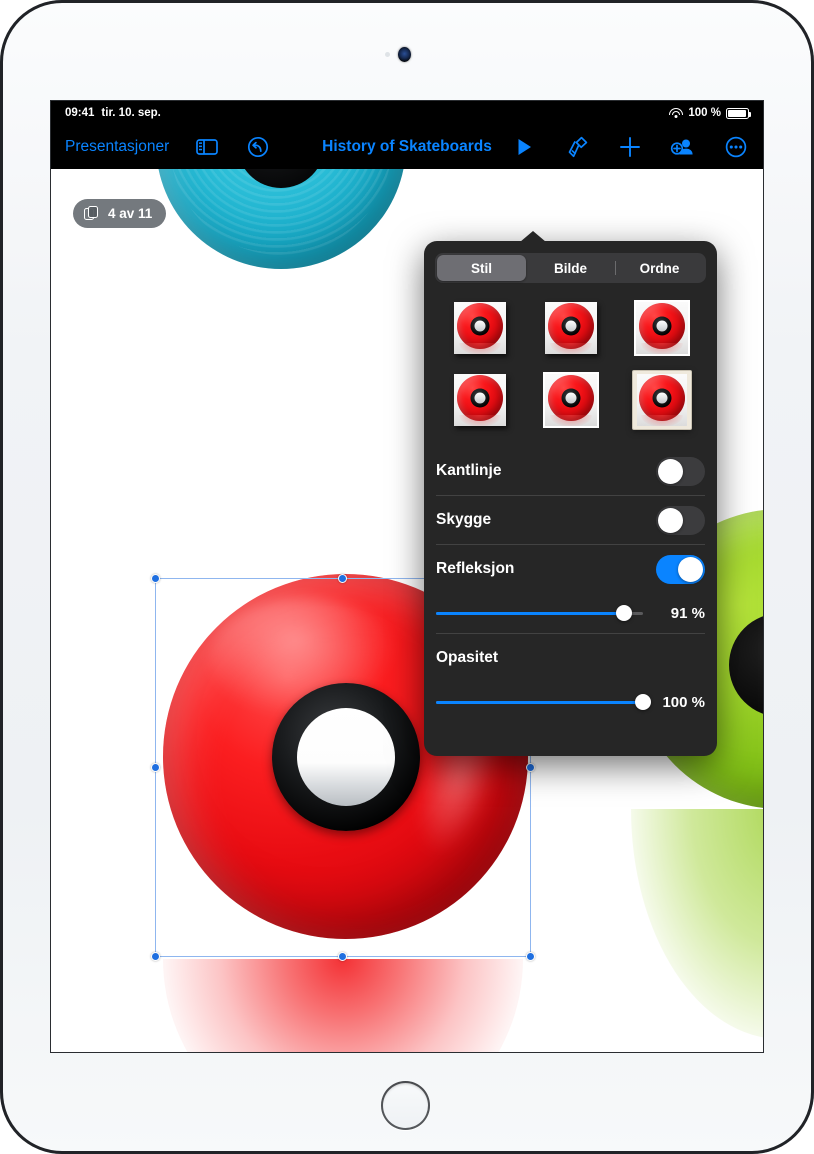 This screenshot has height=1154, width=814. What do you see at coordinates (687, 613) in the screenshot?
I see `refleksjon-slider-value: 91 %` at bounding box center [687, 613].